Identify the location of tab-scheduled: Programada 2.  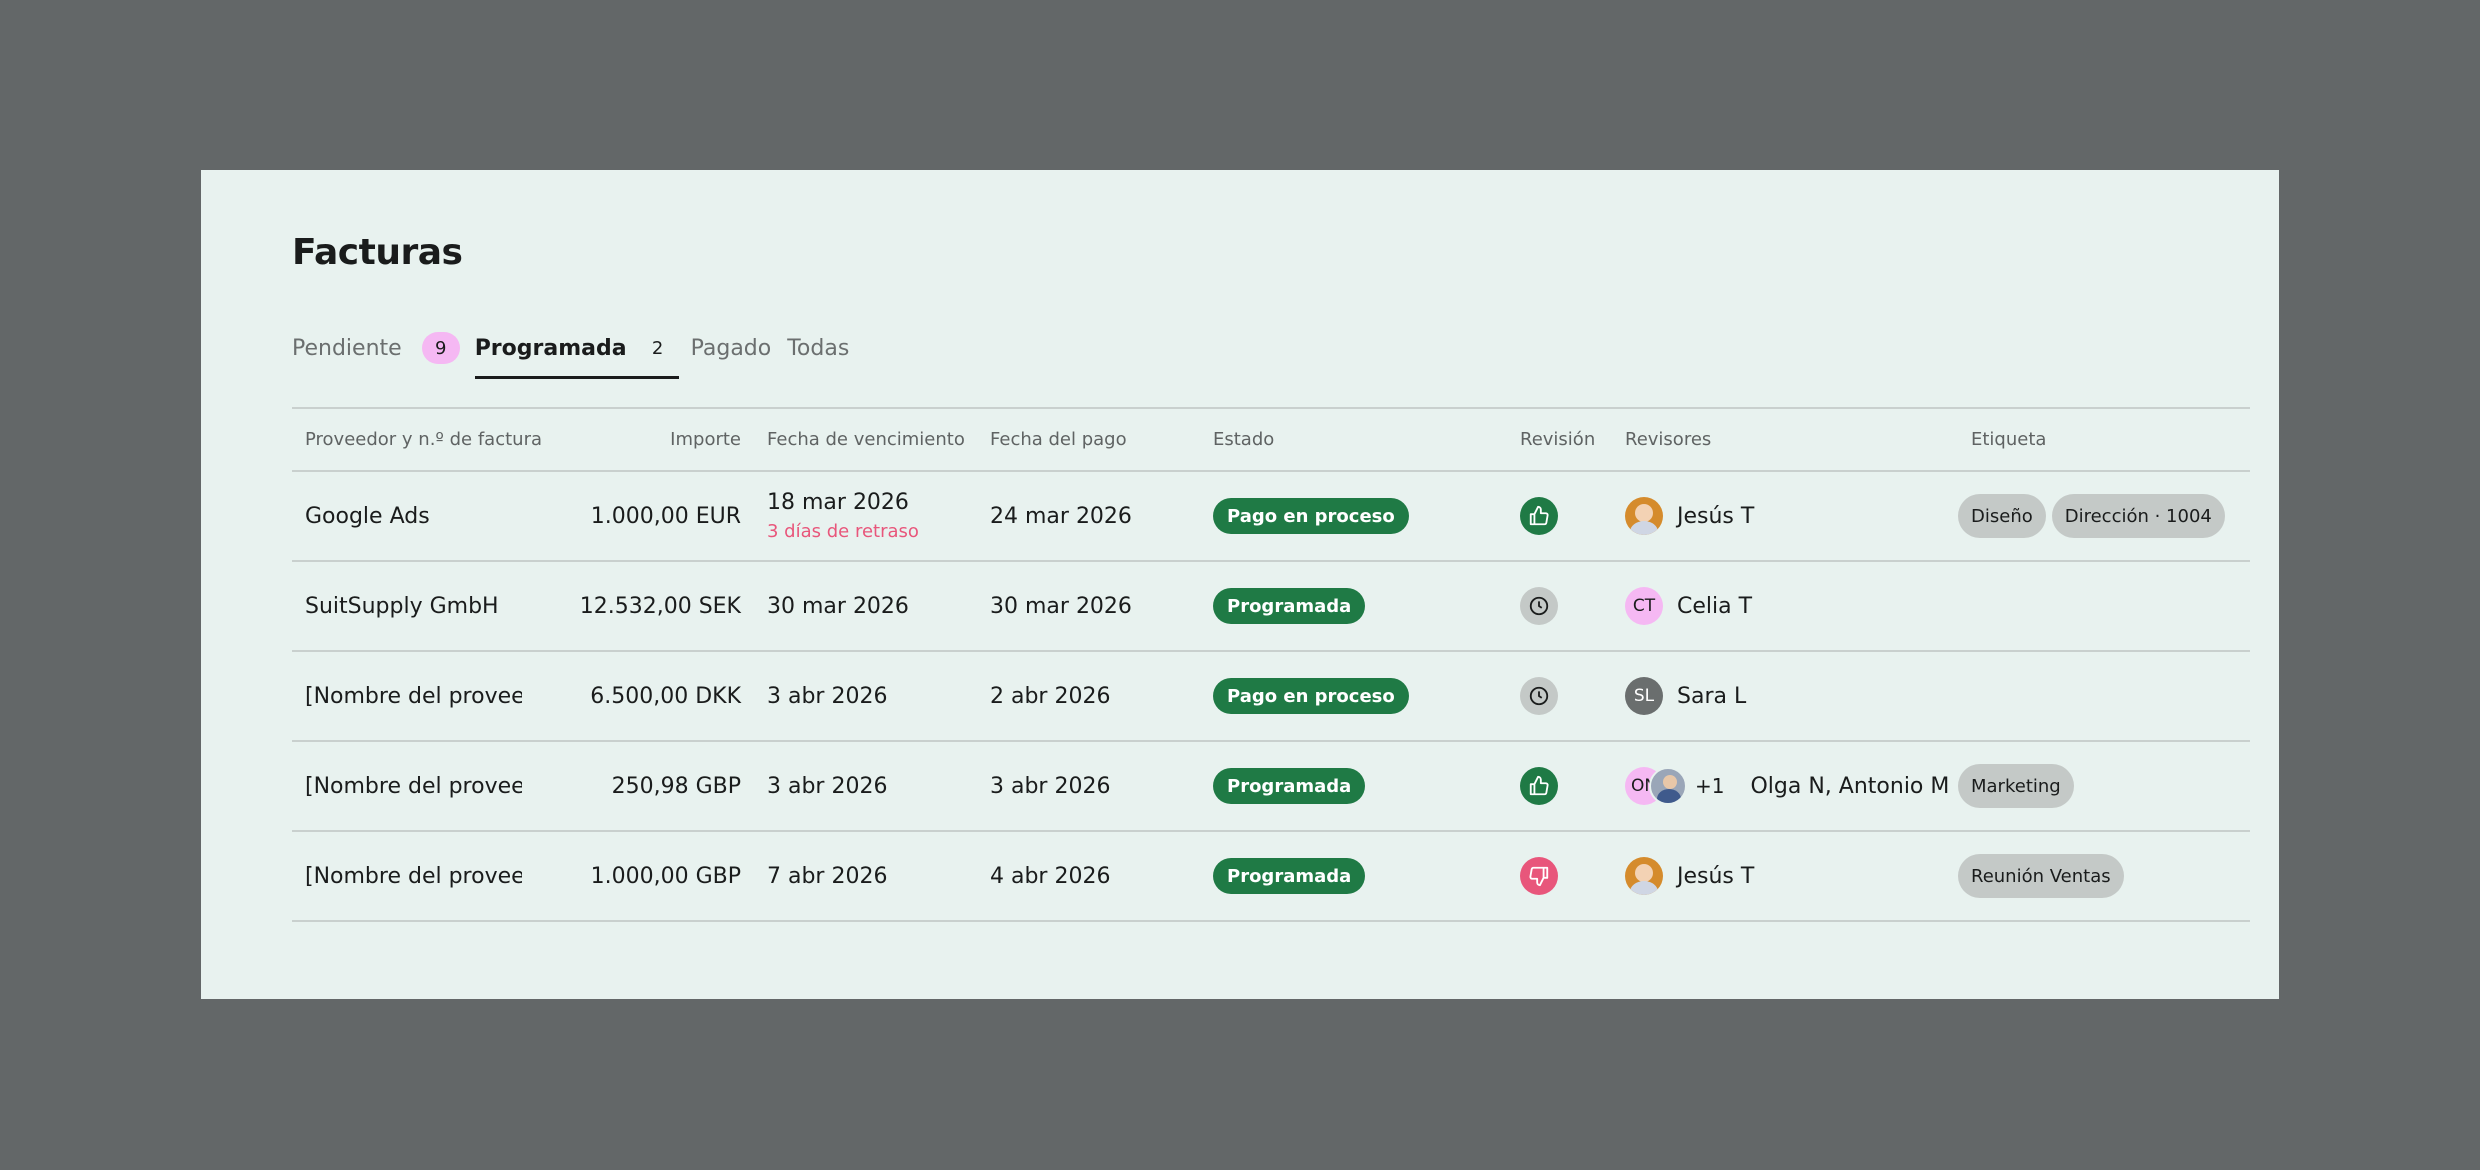
(576, 348).